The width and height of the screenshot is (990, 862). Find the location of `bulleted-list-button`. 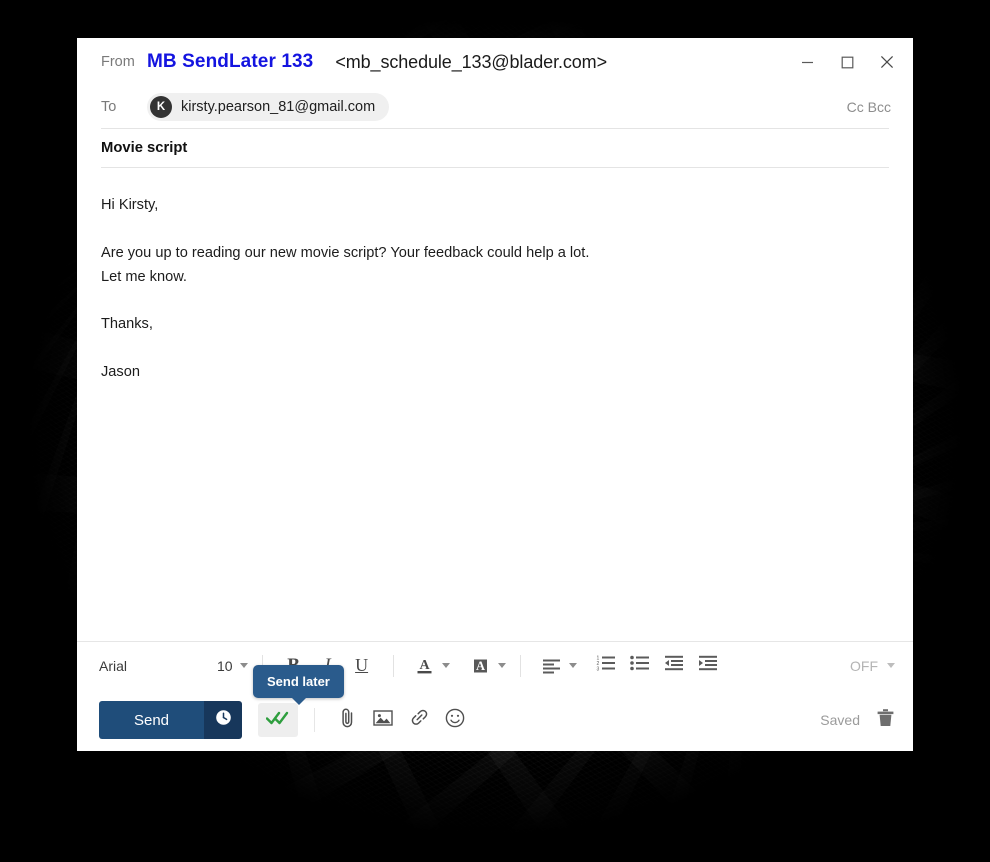

bulleted-list-button is located at coordinates (640, 666).